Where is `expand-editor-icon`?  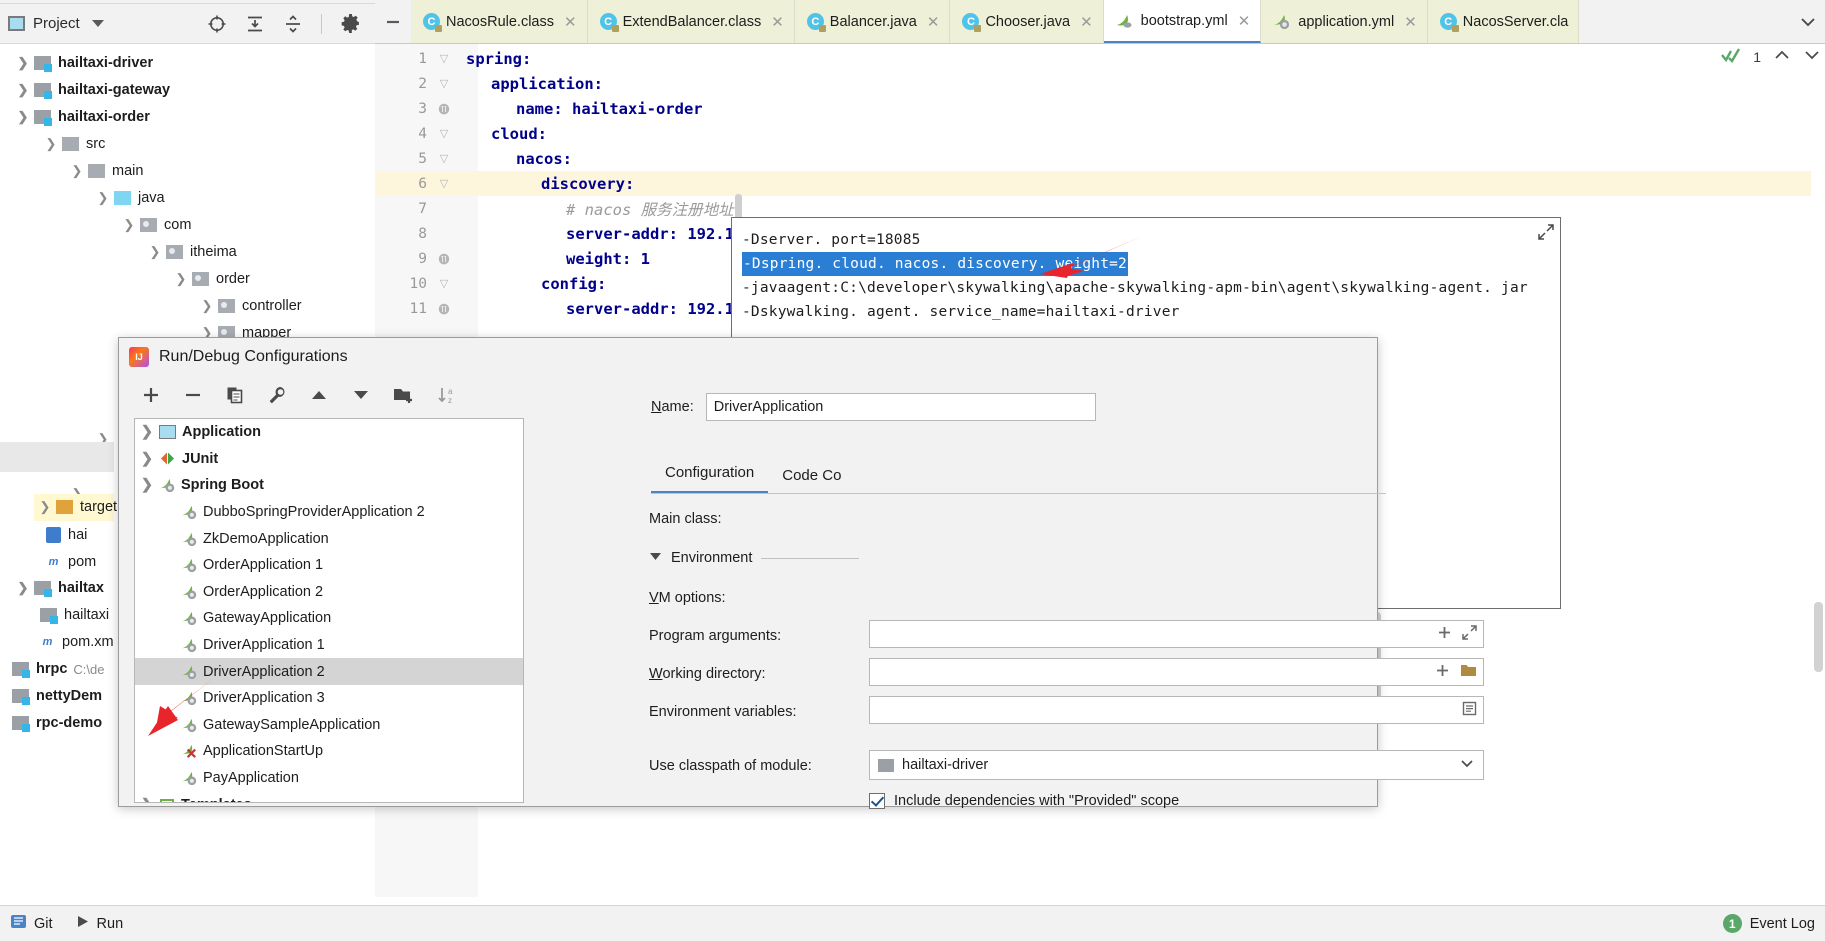
expand-editor-icon is located at coordinates (1469, 634).